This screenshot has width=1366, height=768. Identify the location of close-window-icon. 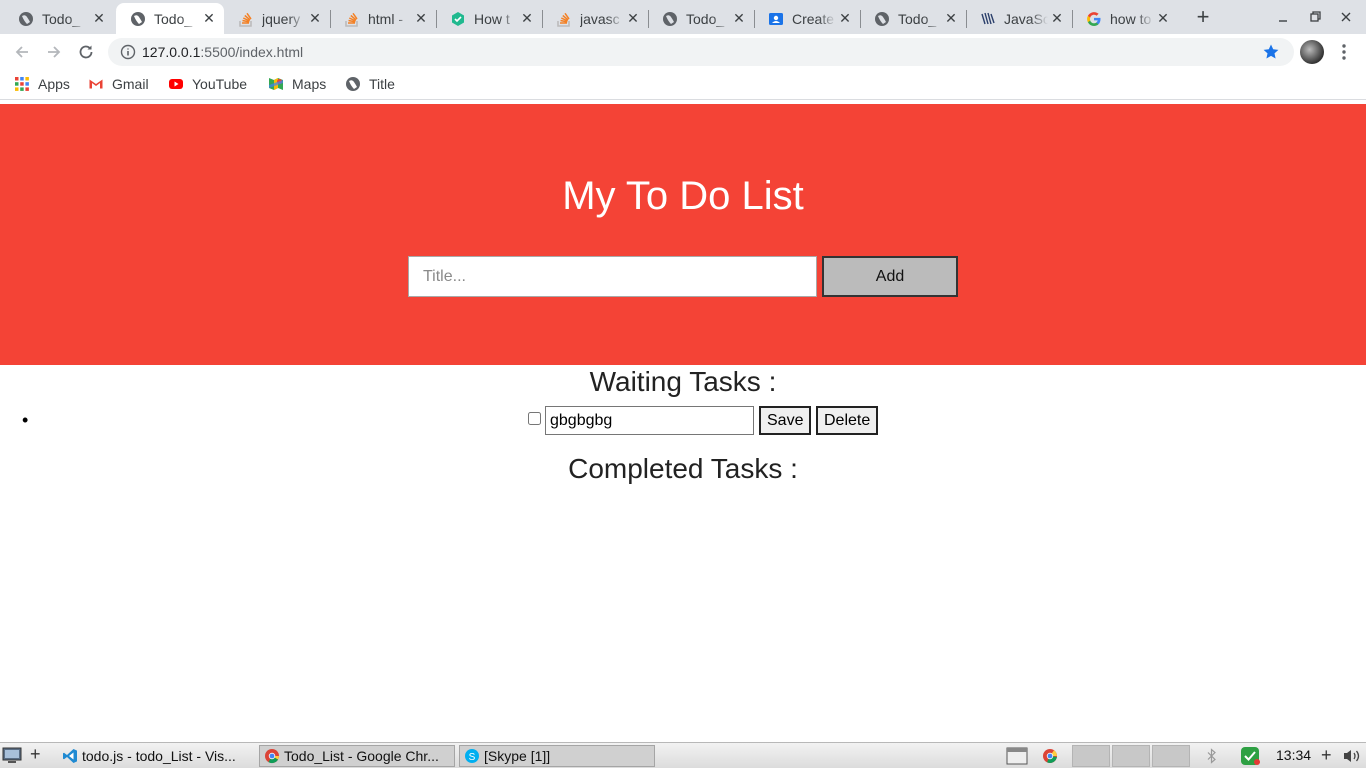
(1346, 17).